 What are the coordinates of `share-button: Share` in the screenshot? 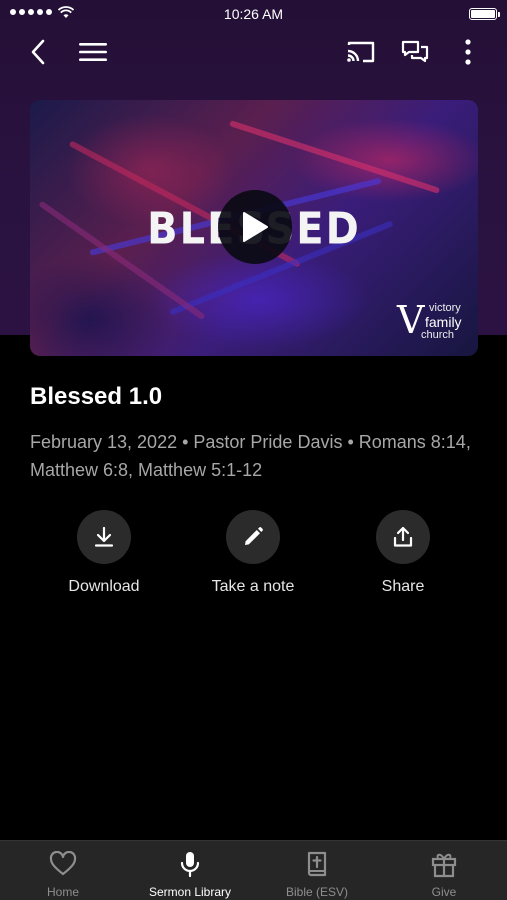 It's located at (403, 553).